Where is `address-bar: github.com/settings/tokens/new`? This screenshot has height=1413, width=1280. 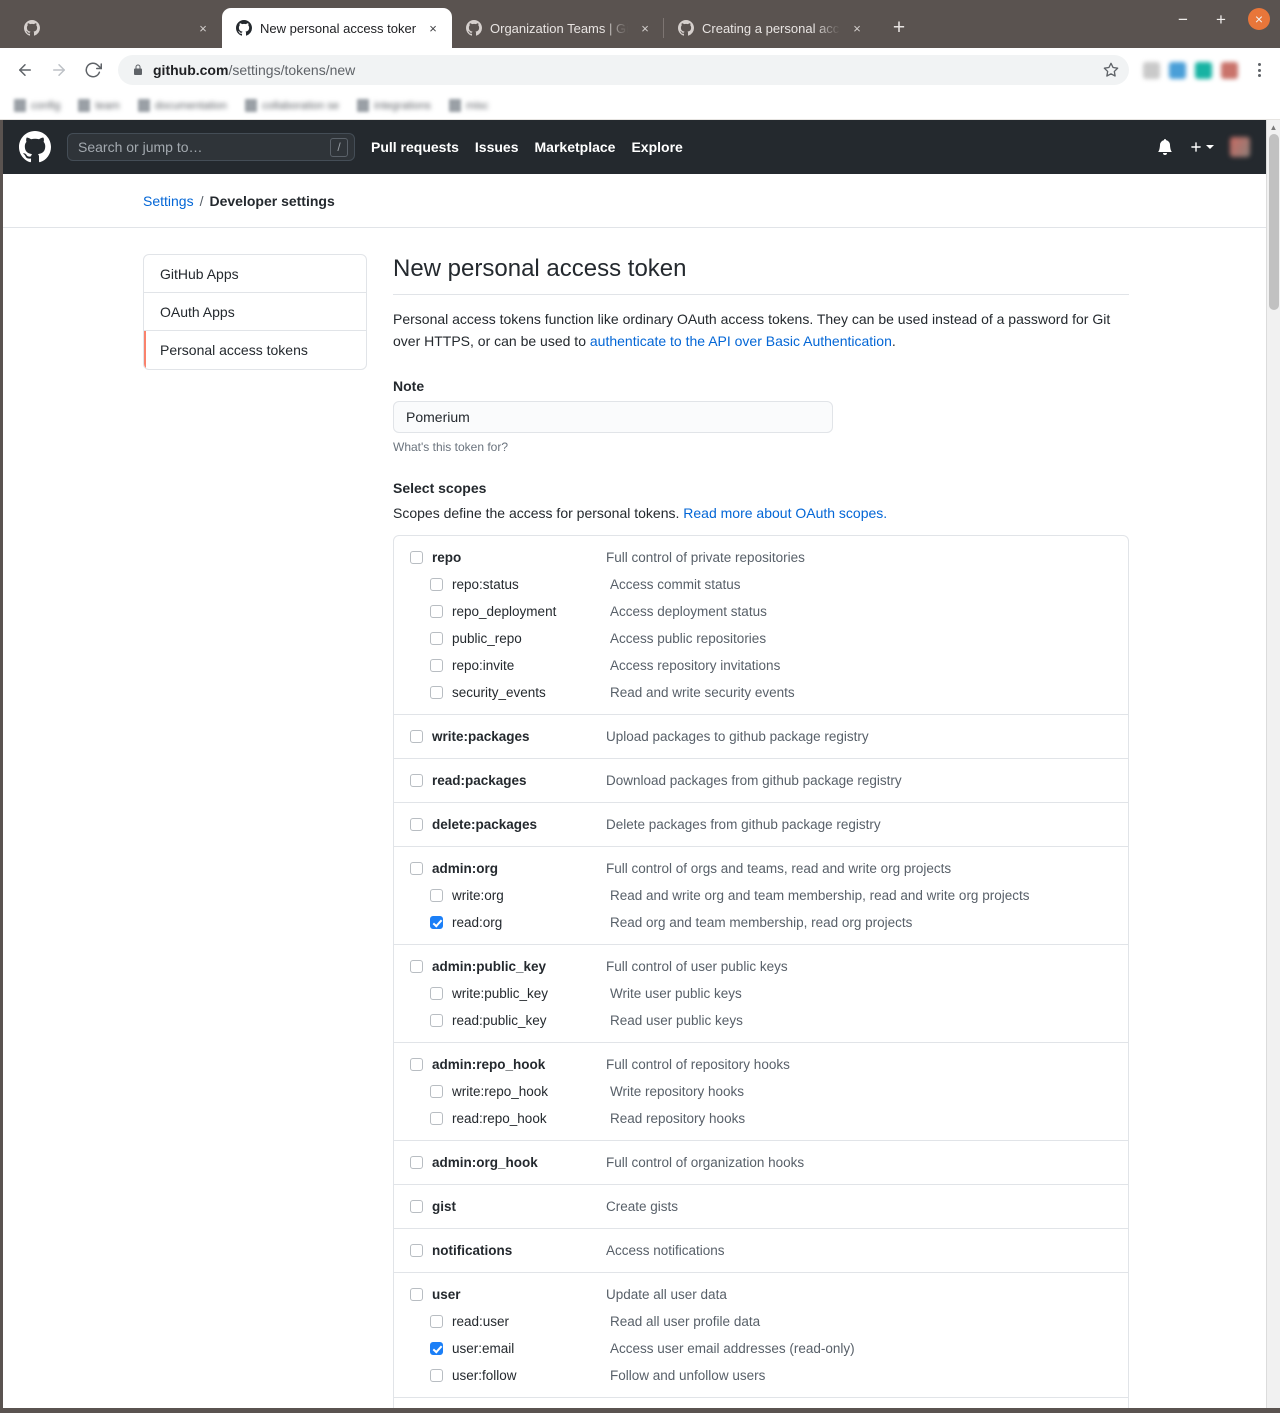 address-bar: github.com/settings/tokens/new is located at coordinates (623, 70).